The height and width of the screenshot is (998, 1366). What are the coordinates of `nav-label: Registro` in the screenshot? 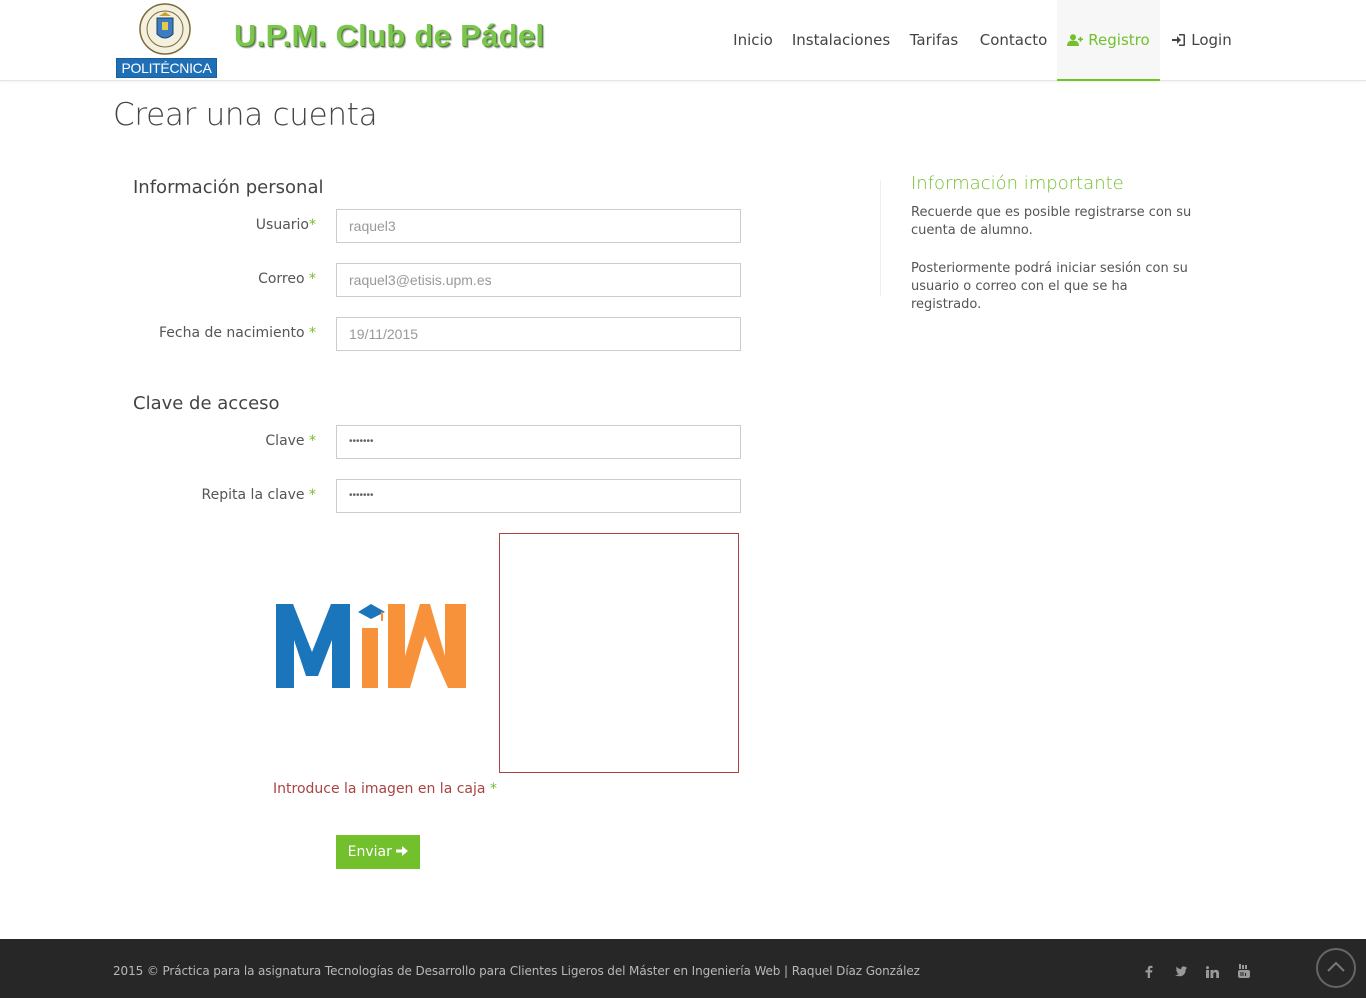 It's located at (1119, 40).